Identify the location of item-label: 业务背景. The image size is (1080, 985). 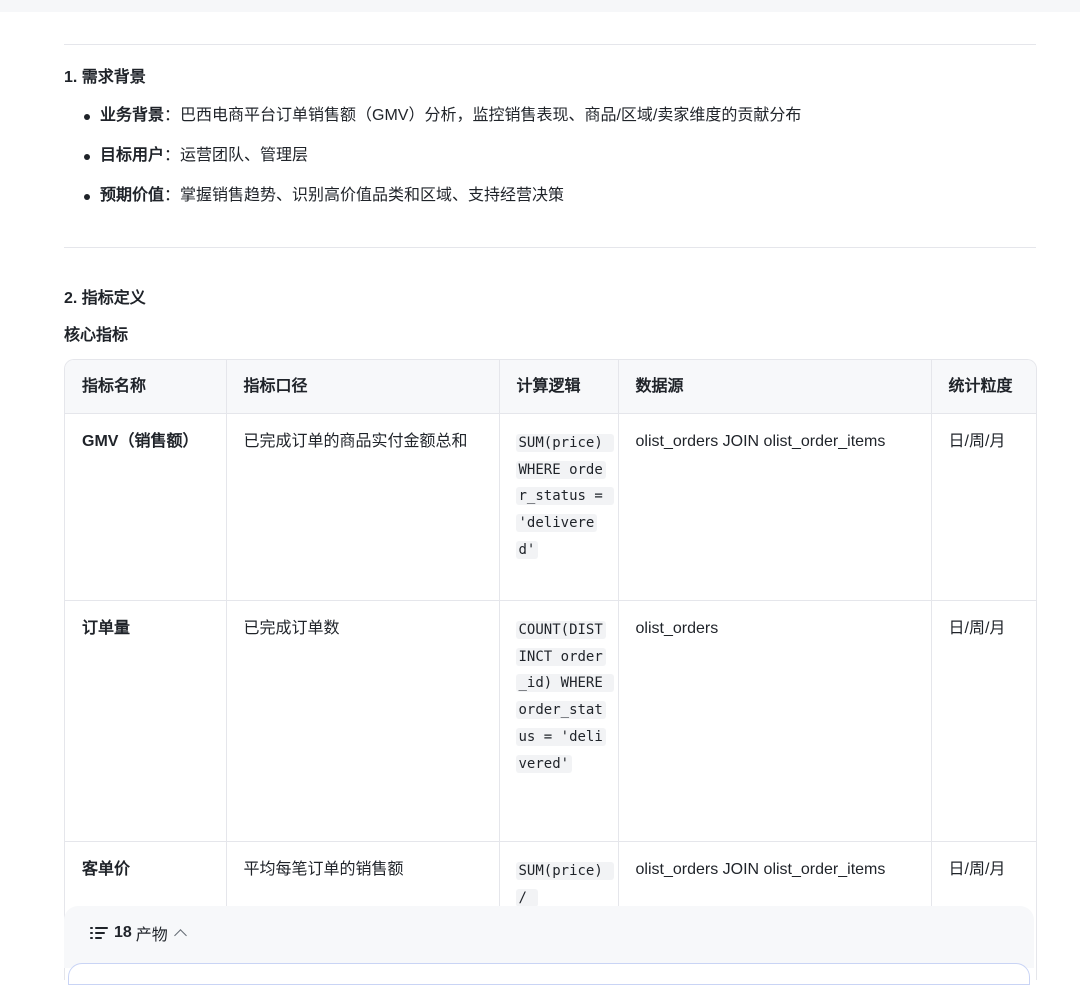
(132, 115).